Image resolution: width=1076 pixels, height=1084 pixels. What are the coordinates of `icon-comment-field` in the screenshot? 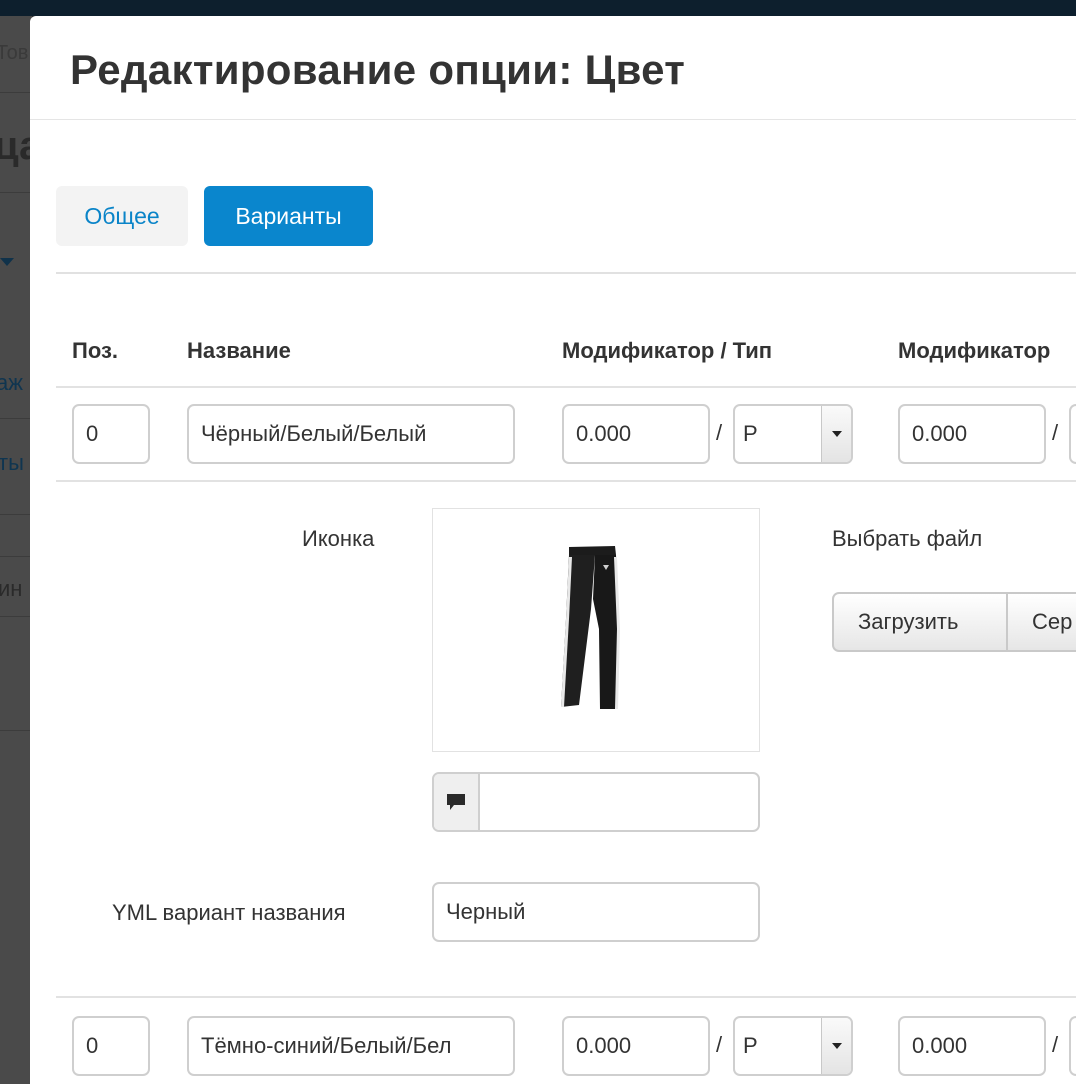 It's located at (596, 802).